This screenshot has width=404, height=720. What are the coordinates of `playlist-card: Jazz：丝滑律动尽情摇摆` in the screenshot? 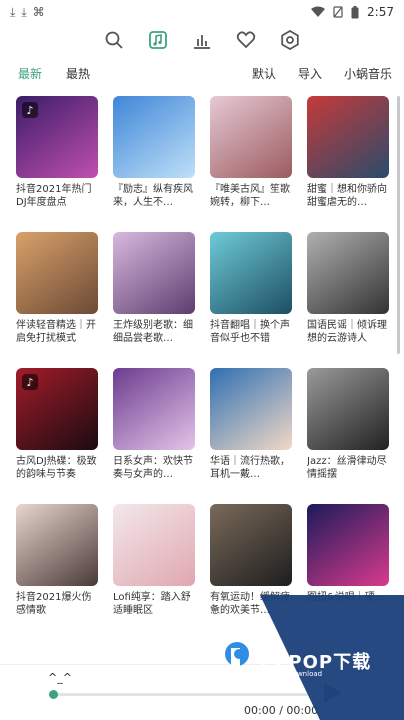 It's located at (348, 436).